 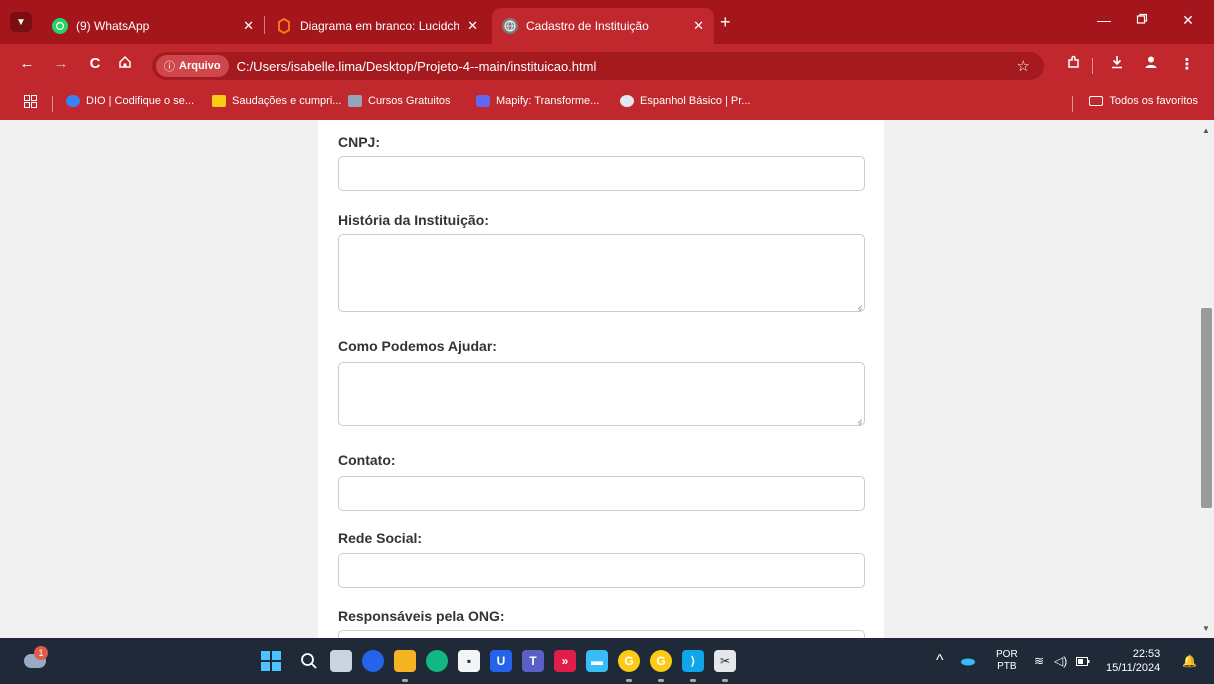 What do you see at coordinates (1206, 628) in the screenshot?
I see `scroll-down-icon: ▼` at bounding box center [1206, 628].